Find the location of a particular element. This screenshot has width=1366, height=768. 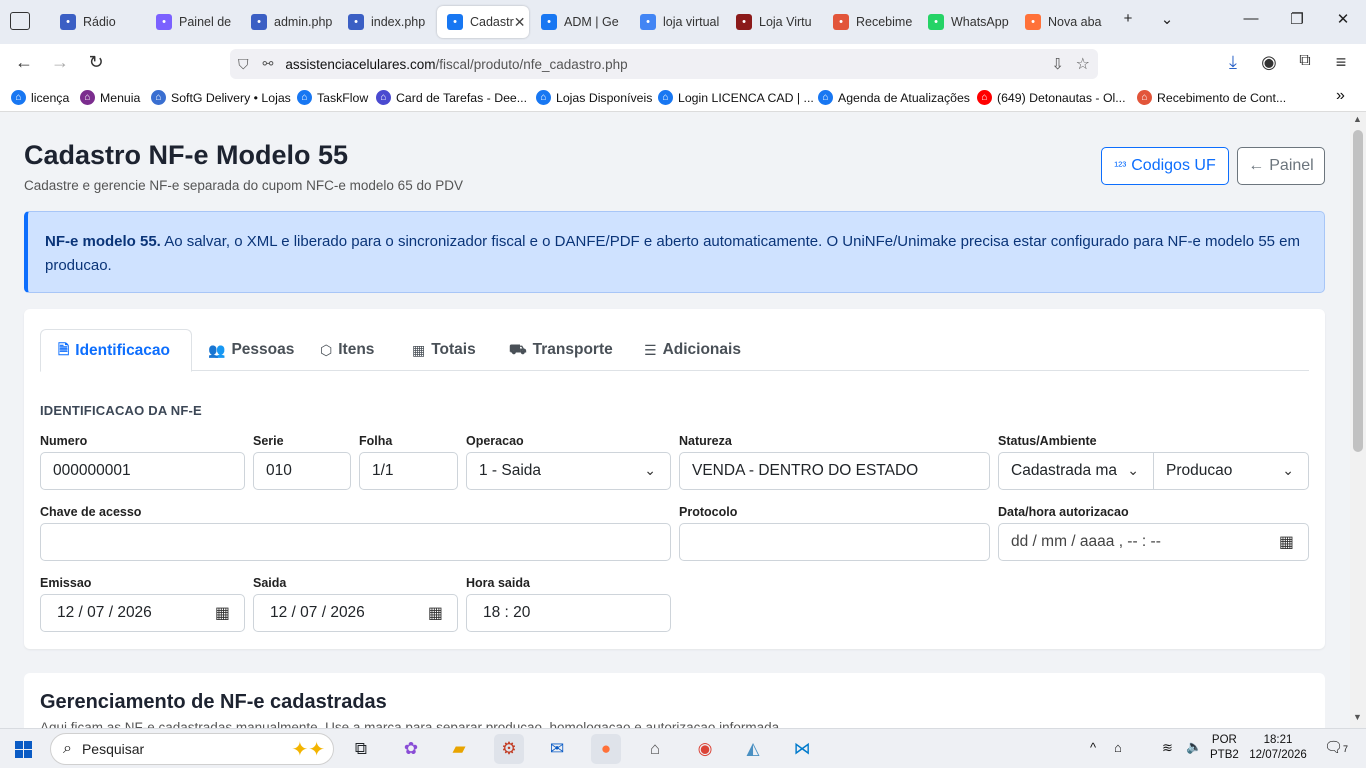

tab-identificacao: 🗎 Identificacao is located at coordinates (116, 350).